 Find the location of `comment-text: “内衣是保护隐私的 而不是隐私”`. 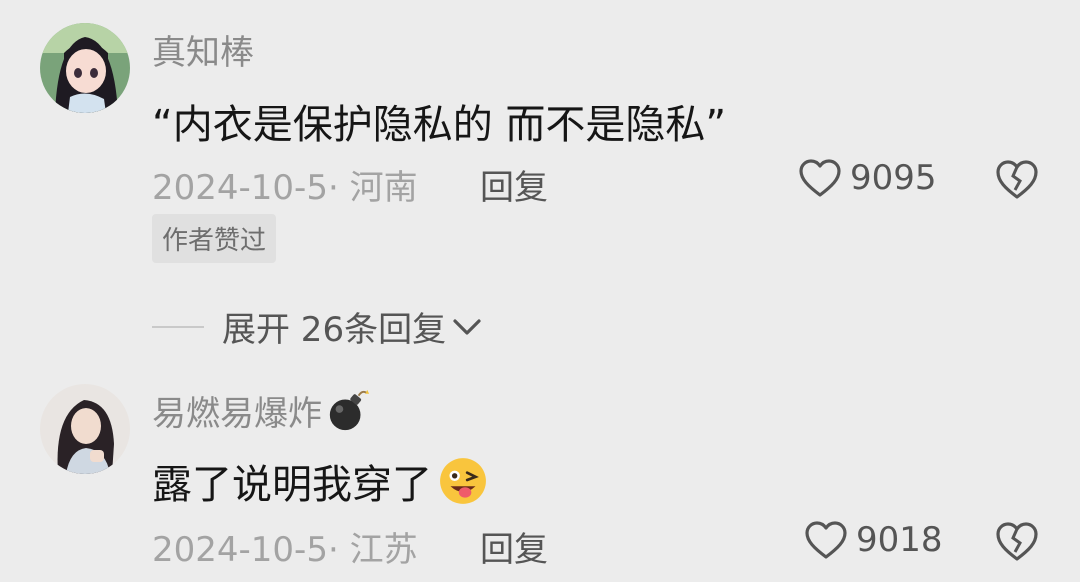

comment-text: “内衣是保护隐私的 而不是隐私” is located at coordinates (439, 125).